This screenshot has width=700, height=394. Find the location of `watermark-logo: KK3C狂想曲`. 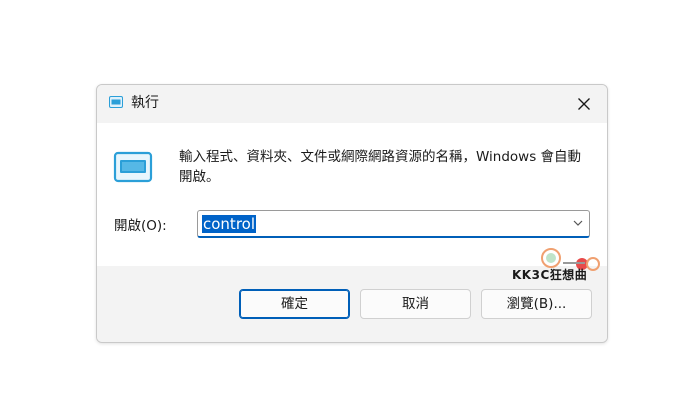

watermark-logo: KK3C狂想曲 is located at coordinates (558, 266).